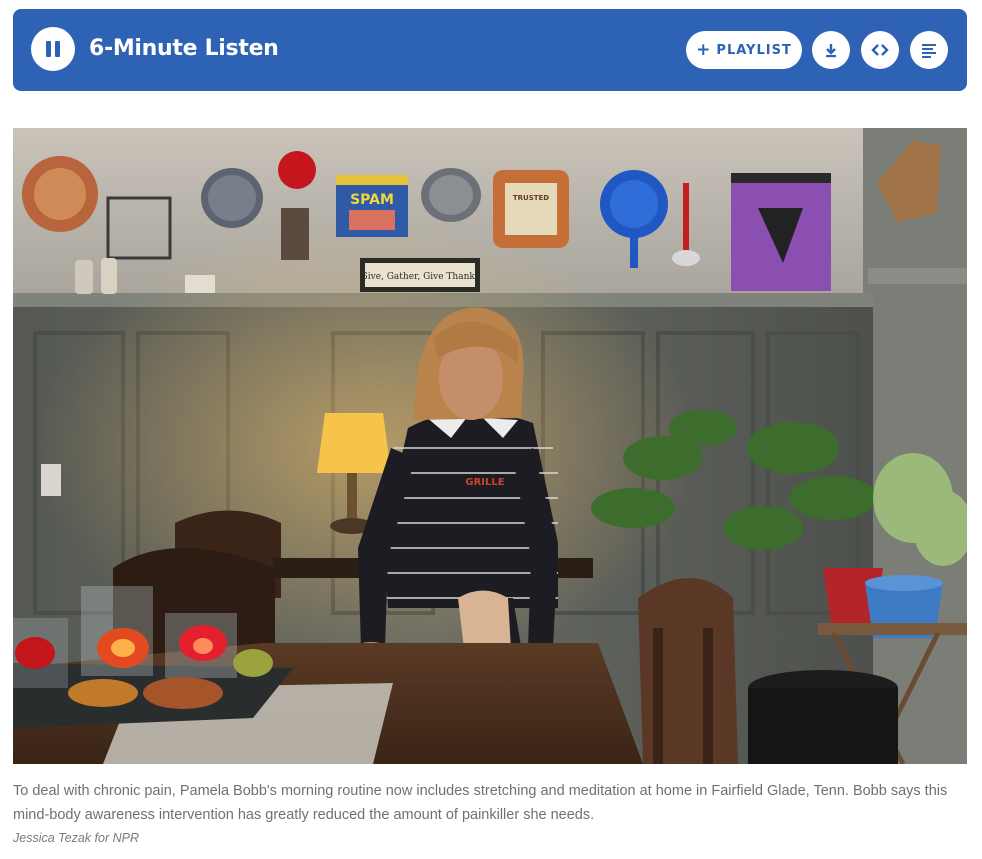 This screenshot has height=859, width=982. I want to click on player-title: 6-Minute Listen, so click(184, 48).